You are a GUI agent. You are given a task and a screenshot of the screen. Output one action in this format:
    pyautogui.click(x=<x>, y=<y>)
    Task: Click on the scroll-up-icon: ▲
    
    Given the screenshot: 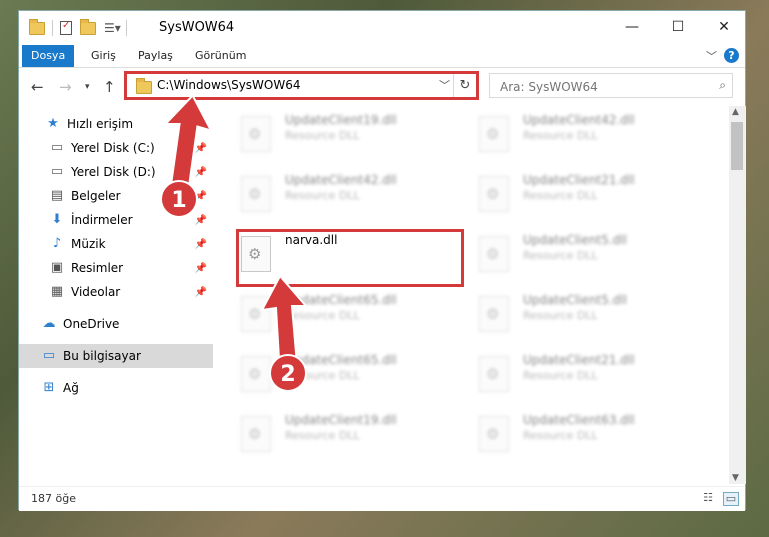 What is the action you would take?
    pyautogui.click(x=735, y=112)
    